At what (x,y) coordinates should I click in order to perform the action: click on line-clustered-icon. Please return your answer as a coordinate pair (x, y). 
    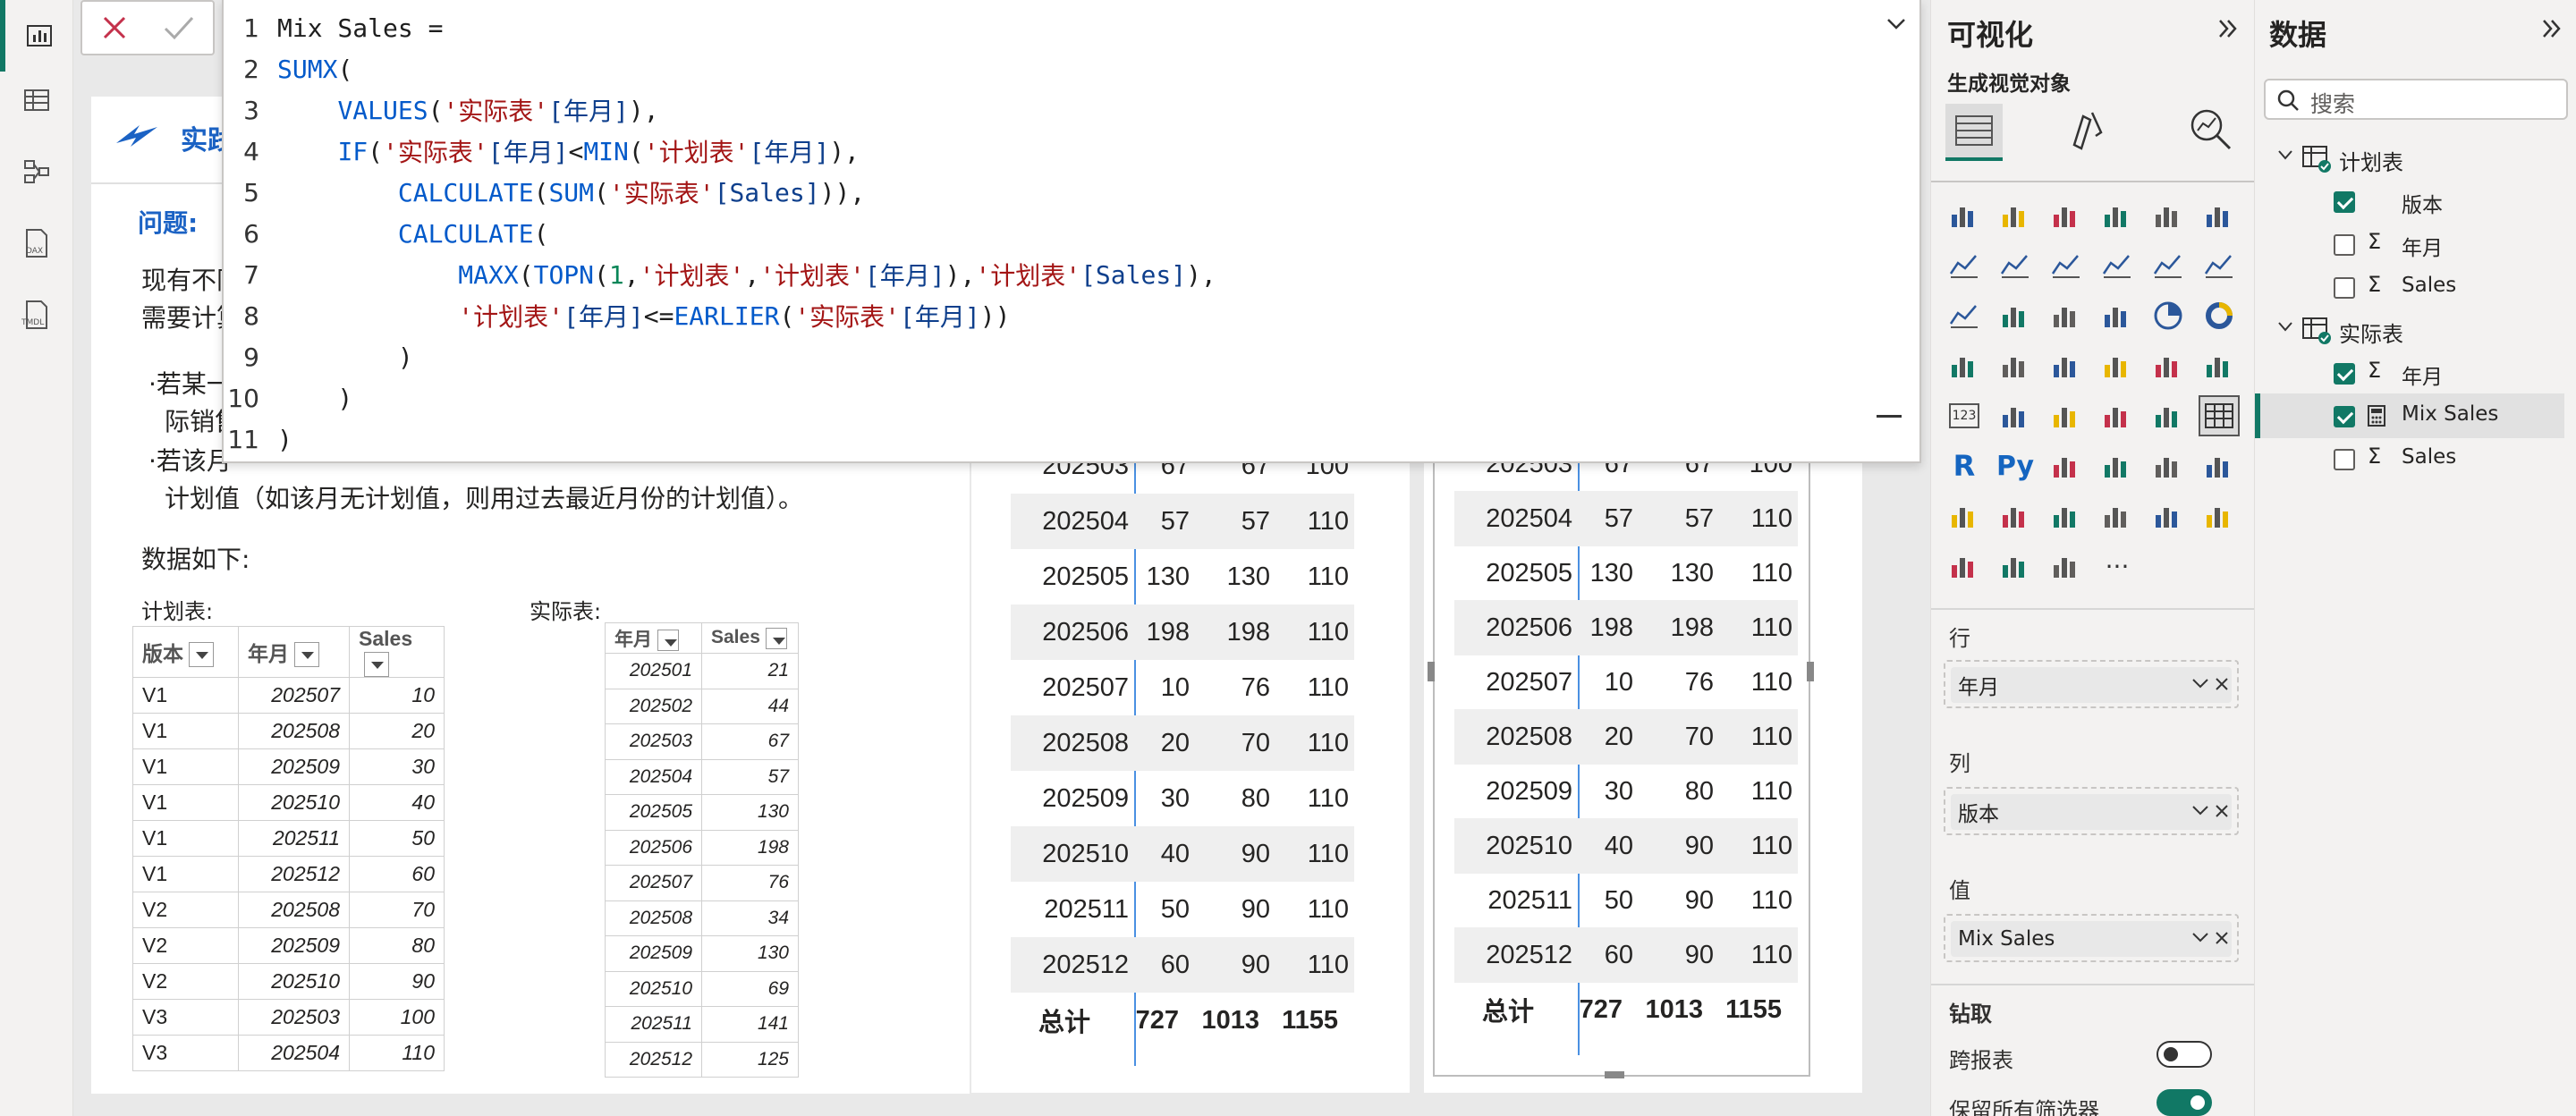
    Looking at the image, I should click on (2219, 265).